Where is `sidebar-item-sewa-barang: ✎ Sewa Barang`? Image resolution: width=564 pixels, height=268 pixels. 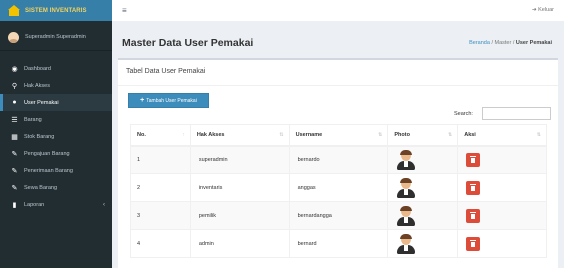 sidebar-item-sewa-barang: ✎ Sewa Barang is located at coordinates (56, 187).